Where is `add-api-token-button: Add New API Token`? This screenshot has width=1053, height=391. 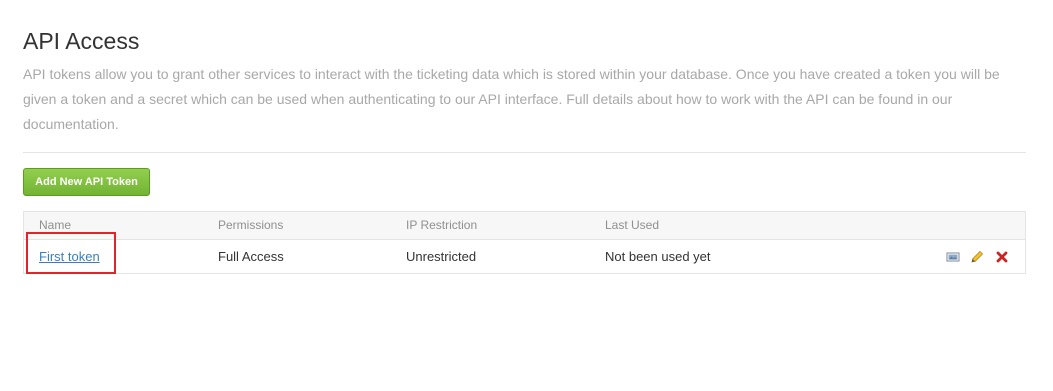
add-api-token-button: Add New API Token is located at coordinates (86, 182).